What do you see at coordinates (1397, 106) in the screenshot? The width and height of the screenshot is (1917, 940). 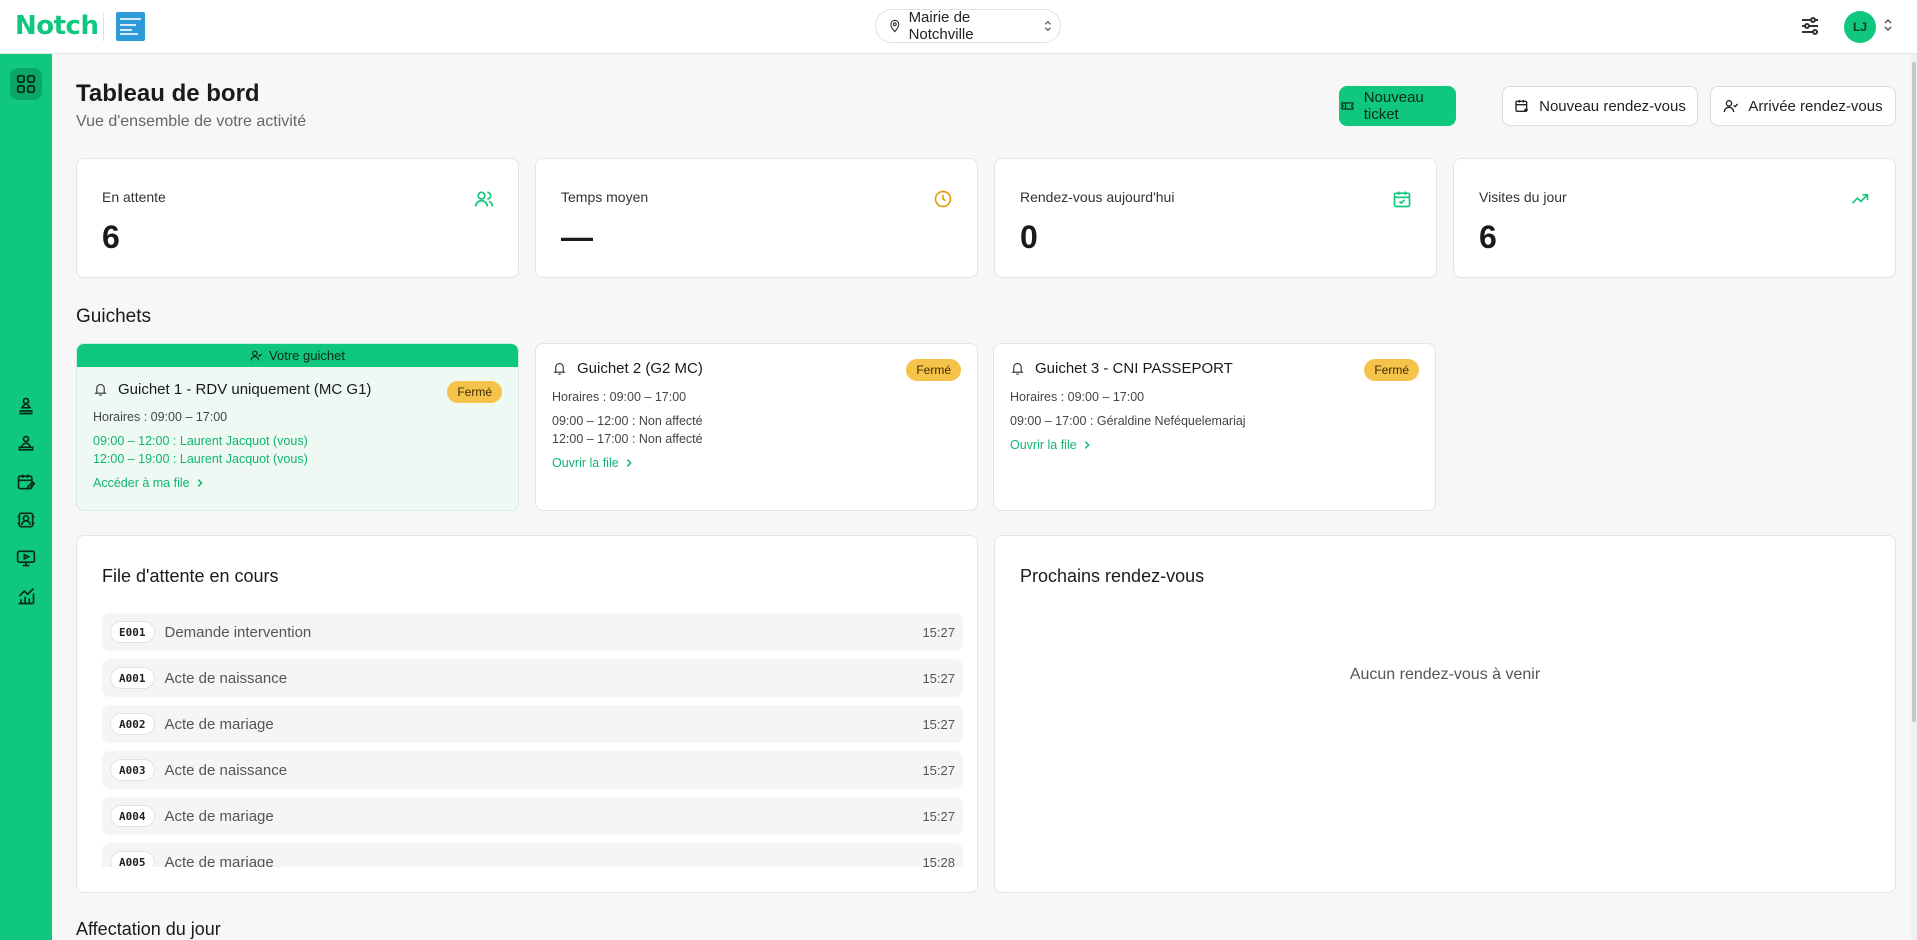 I see `new-ticket-button: Nouveau ticket` at bounding box center [1397, 106].